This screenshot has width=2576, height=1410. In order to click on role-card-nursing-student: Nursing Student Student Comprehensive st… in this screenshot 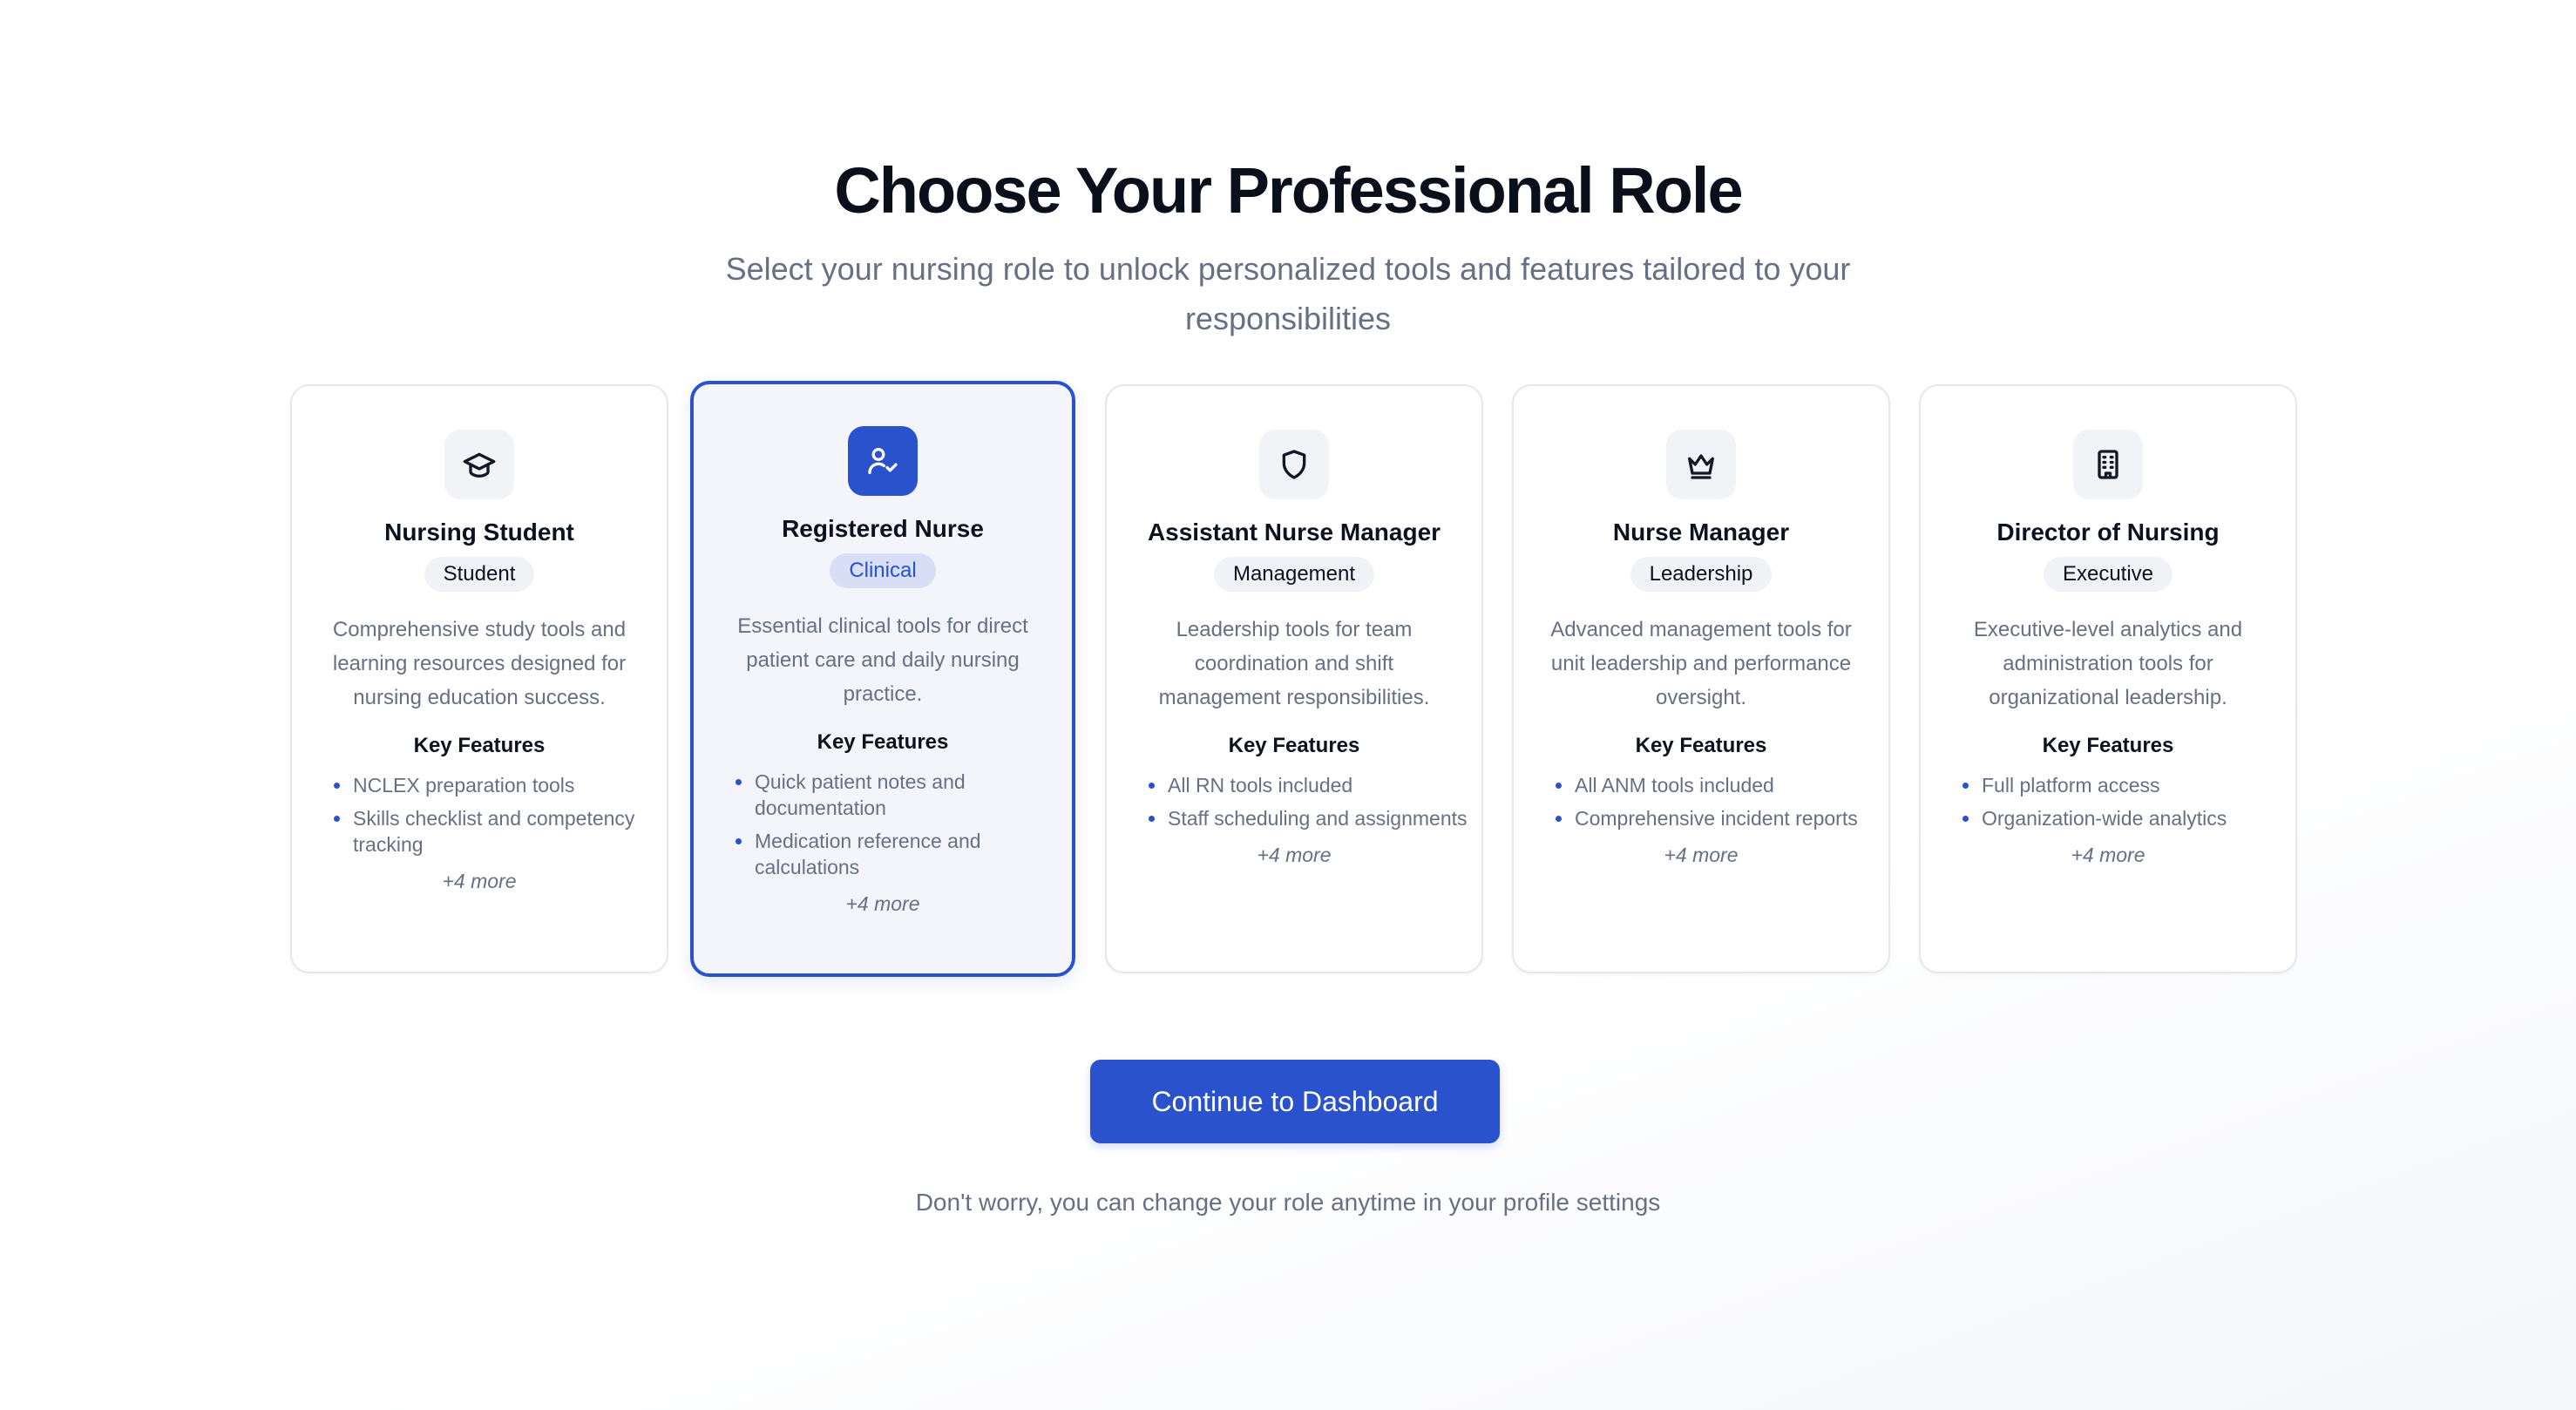, I will do `click(479, 678)`.